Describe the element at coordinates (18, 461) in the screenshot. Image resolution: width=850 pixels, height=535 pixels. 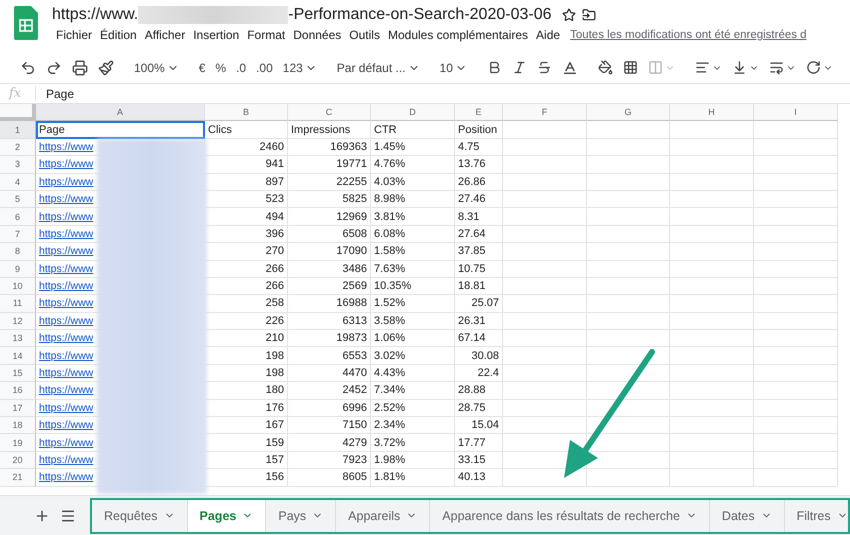
I see `row-number: 20` at that location.